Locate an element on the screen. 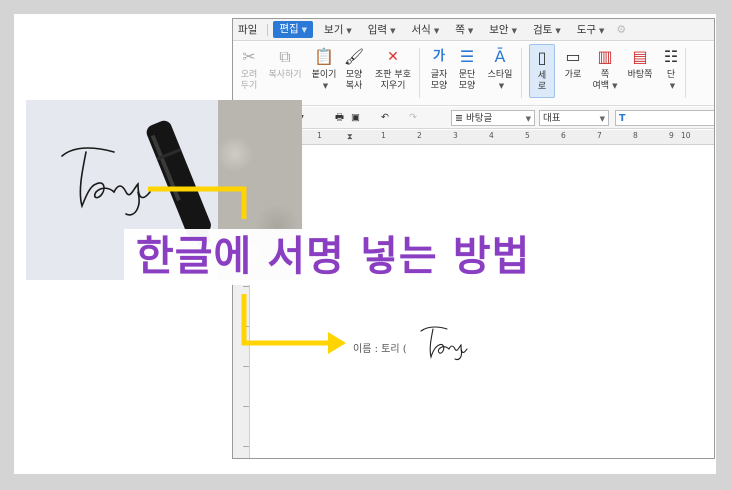 The width and height of the screenshot is (732, 490). style-icon: Ā is located at coordinates (500, 56).